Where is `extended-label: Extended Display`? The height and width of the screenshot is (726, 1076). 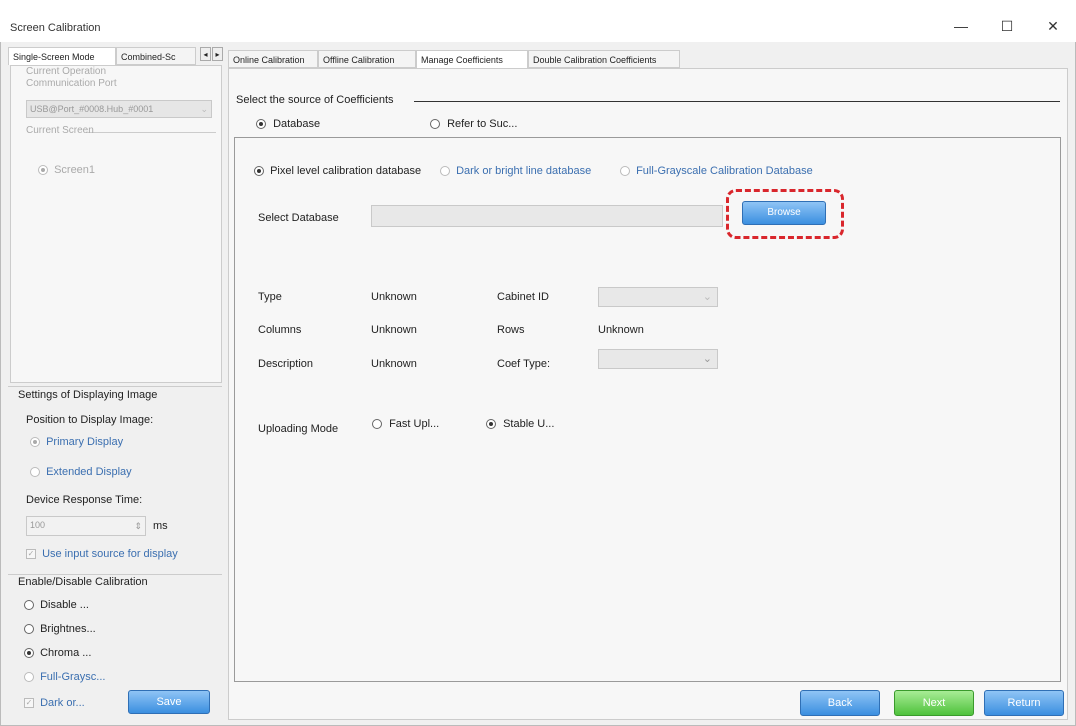 extended-label: Extended Display is located at coordinates (89, 472).